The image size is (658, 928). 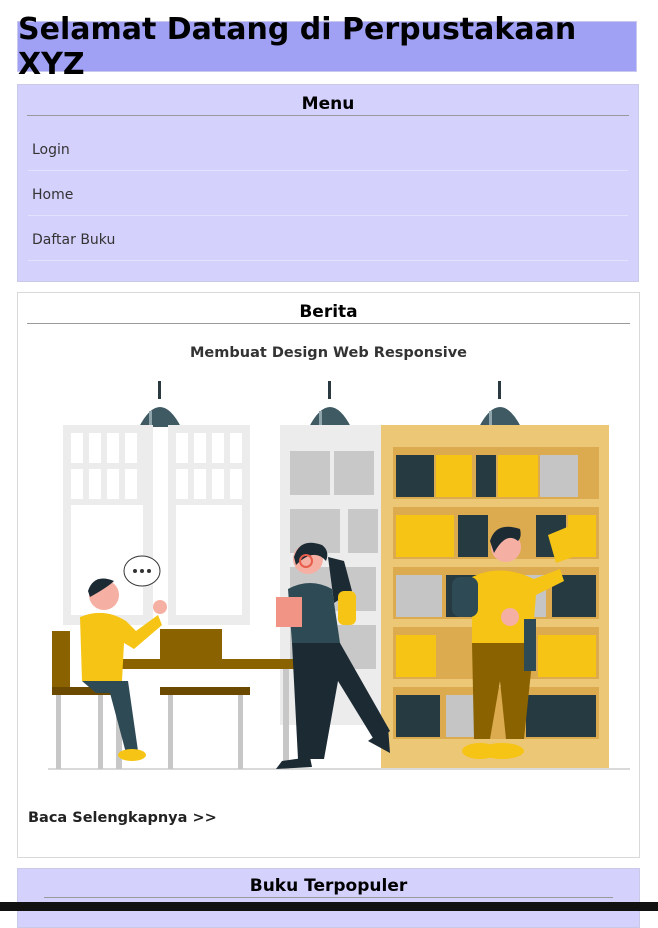 I want to click on menu-item-home: Home, so click(x=328, y=193).